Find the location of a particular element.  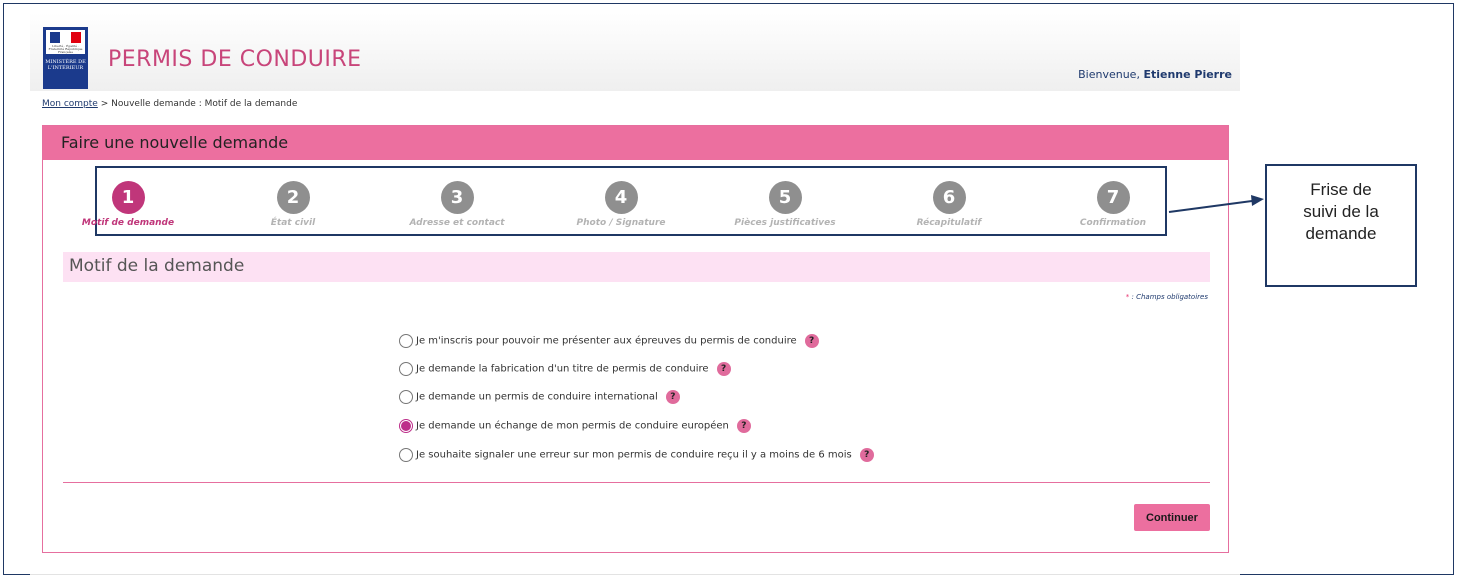

annotation-callout: Frise de suivi de la demande is located at coordinates (1341, 225).